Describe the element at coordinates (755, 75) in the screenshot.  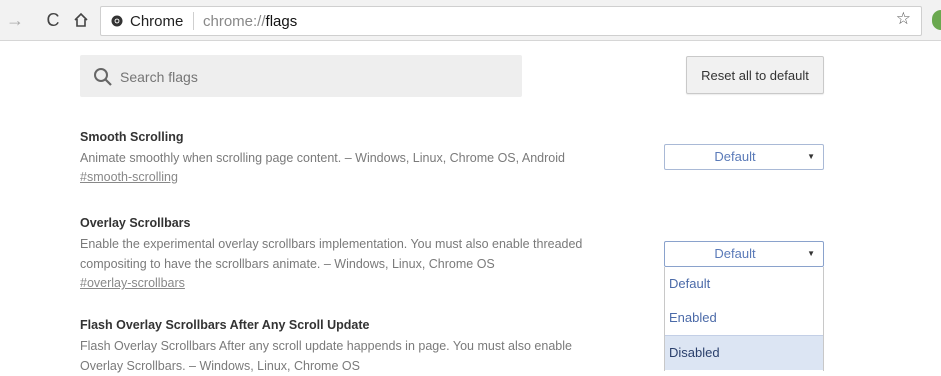
I see `reset-all-button: Reset all to default` at that location.